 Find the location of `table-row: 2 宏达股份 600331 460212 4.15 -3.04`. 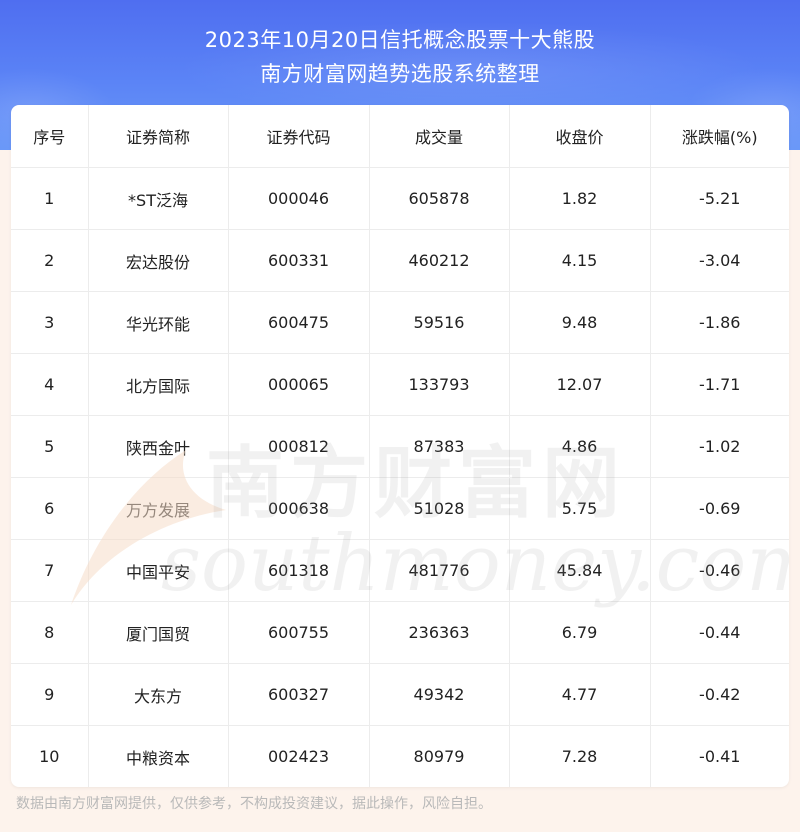

table-row: 2 宏达股份 600331 460212 4.15 -3.04 is located at coordinates (400, 260).